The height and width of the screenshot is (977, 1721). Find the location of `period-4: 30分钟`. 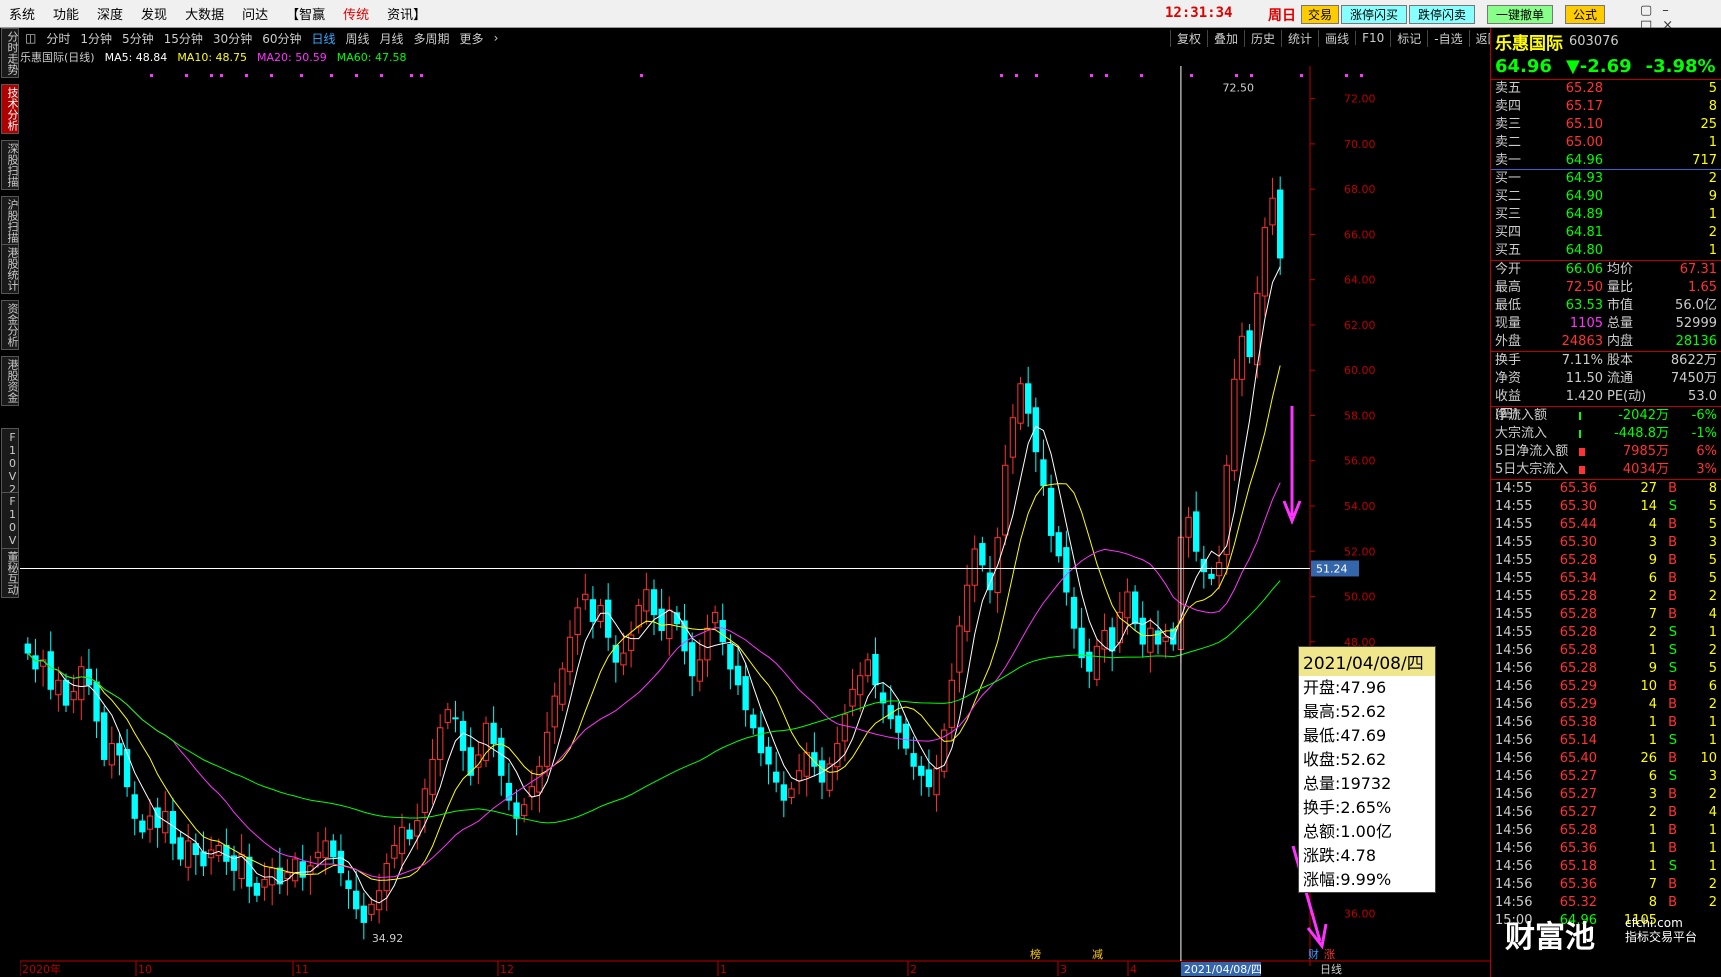

period-4: 30分钟 is located at coordinates (232, 38).